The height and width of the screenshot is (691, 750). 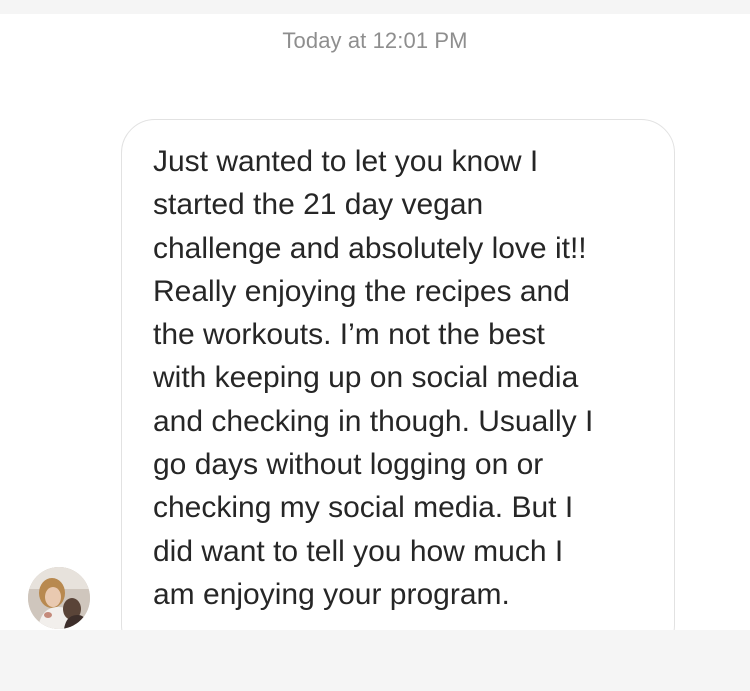 I want to click on sender-avatar, so click(x=59, y=598).